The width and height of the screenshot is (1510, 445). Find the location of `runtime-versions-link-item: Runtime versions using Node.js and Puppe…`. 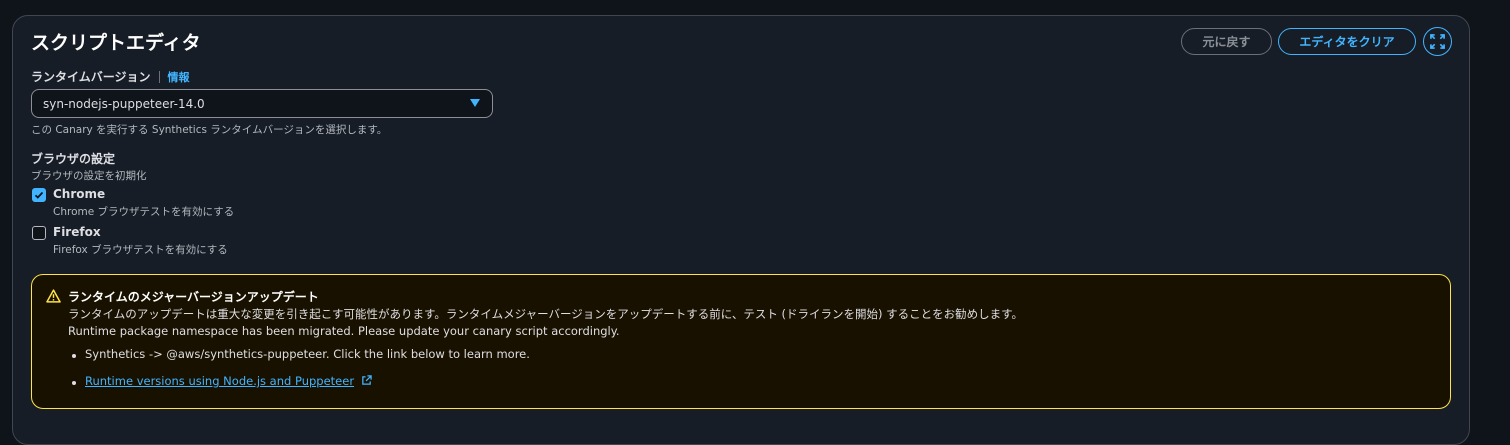

runtime-versions-link-item: Runtime versions using Node.js and Puppe… is located at coordinates (228, 381).